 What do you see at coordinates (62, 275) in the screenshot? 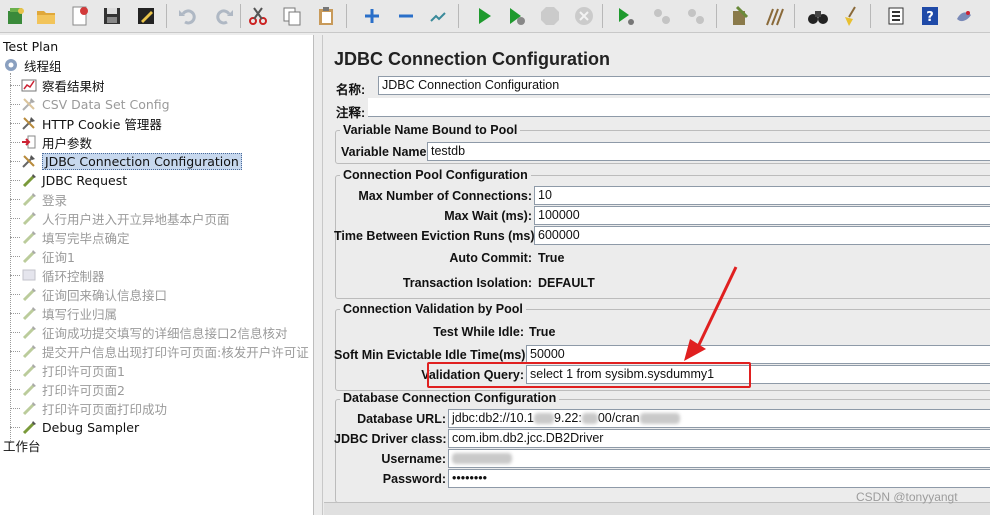
I see `tree-item: 循环控制器` at bounding box center [62, 275].